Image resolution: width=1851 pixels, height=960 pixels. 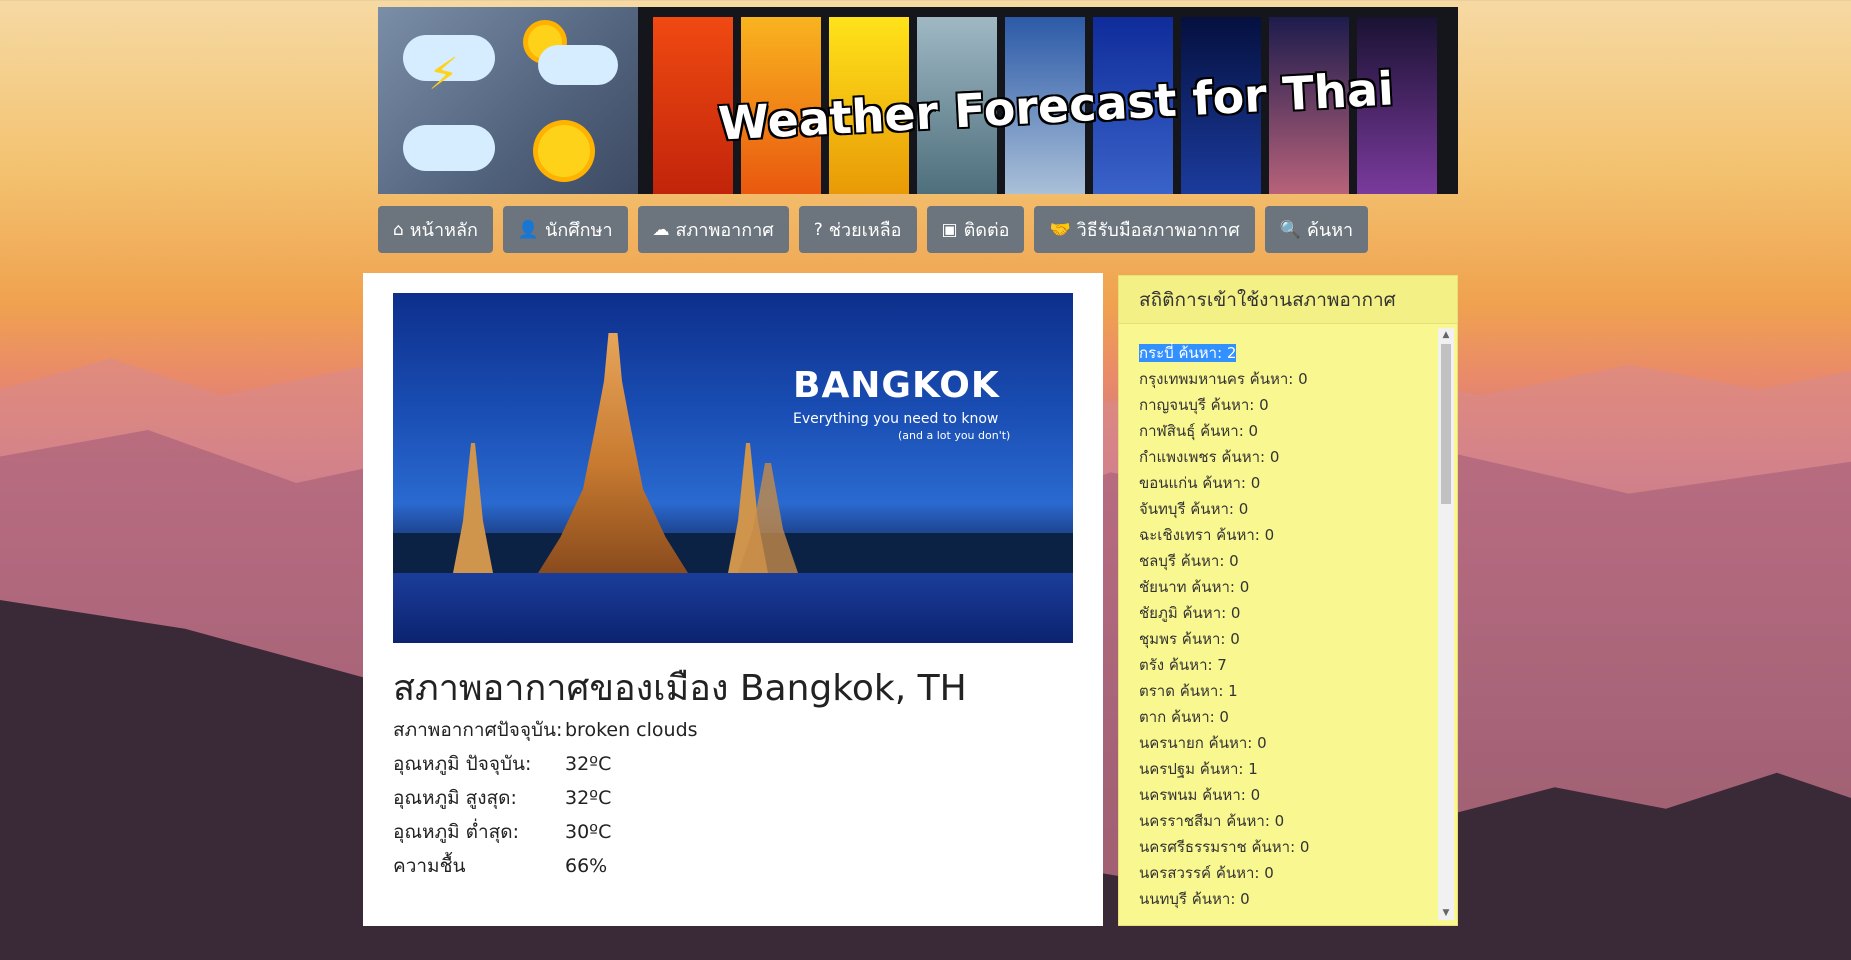 What do you see at coordinates (1188, 353) in the screenshot?
I see `stats-item-text: กระบี่ ค้นหา: 2` at bounding box center [1188, 353].